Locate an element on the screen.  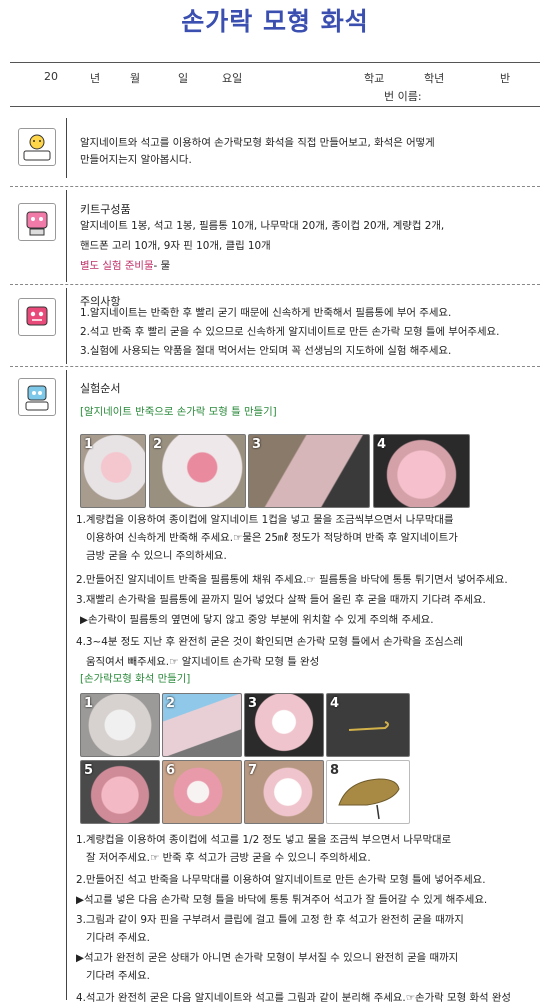
day-unit: 일 is located at coordinates (183, 78).